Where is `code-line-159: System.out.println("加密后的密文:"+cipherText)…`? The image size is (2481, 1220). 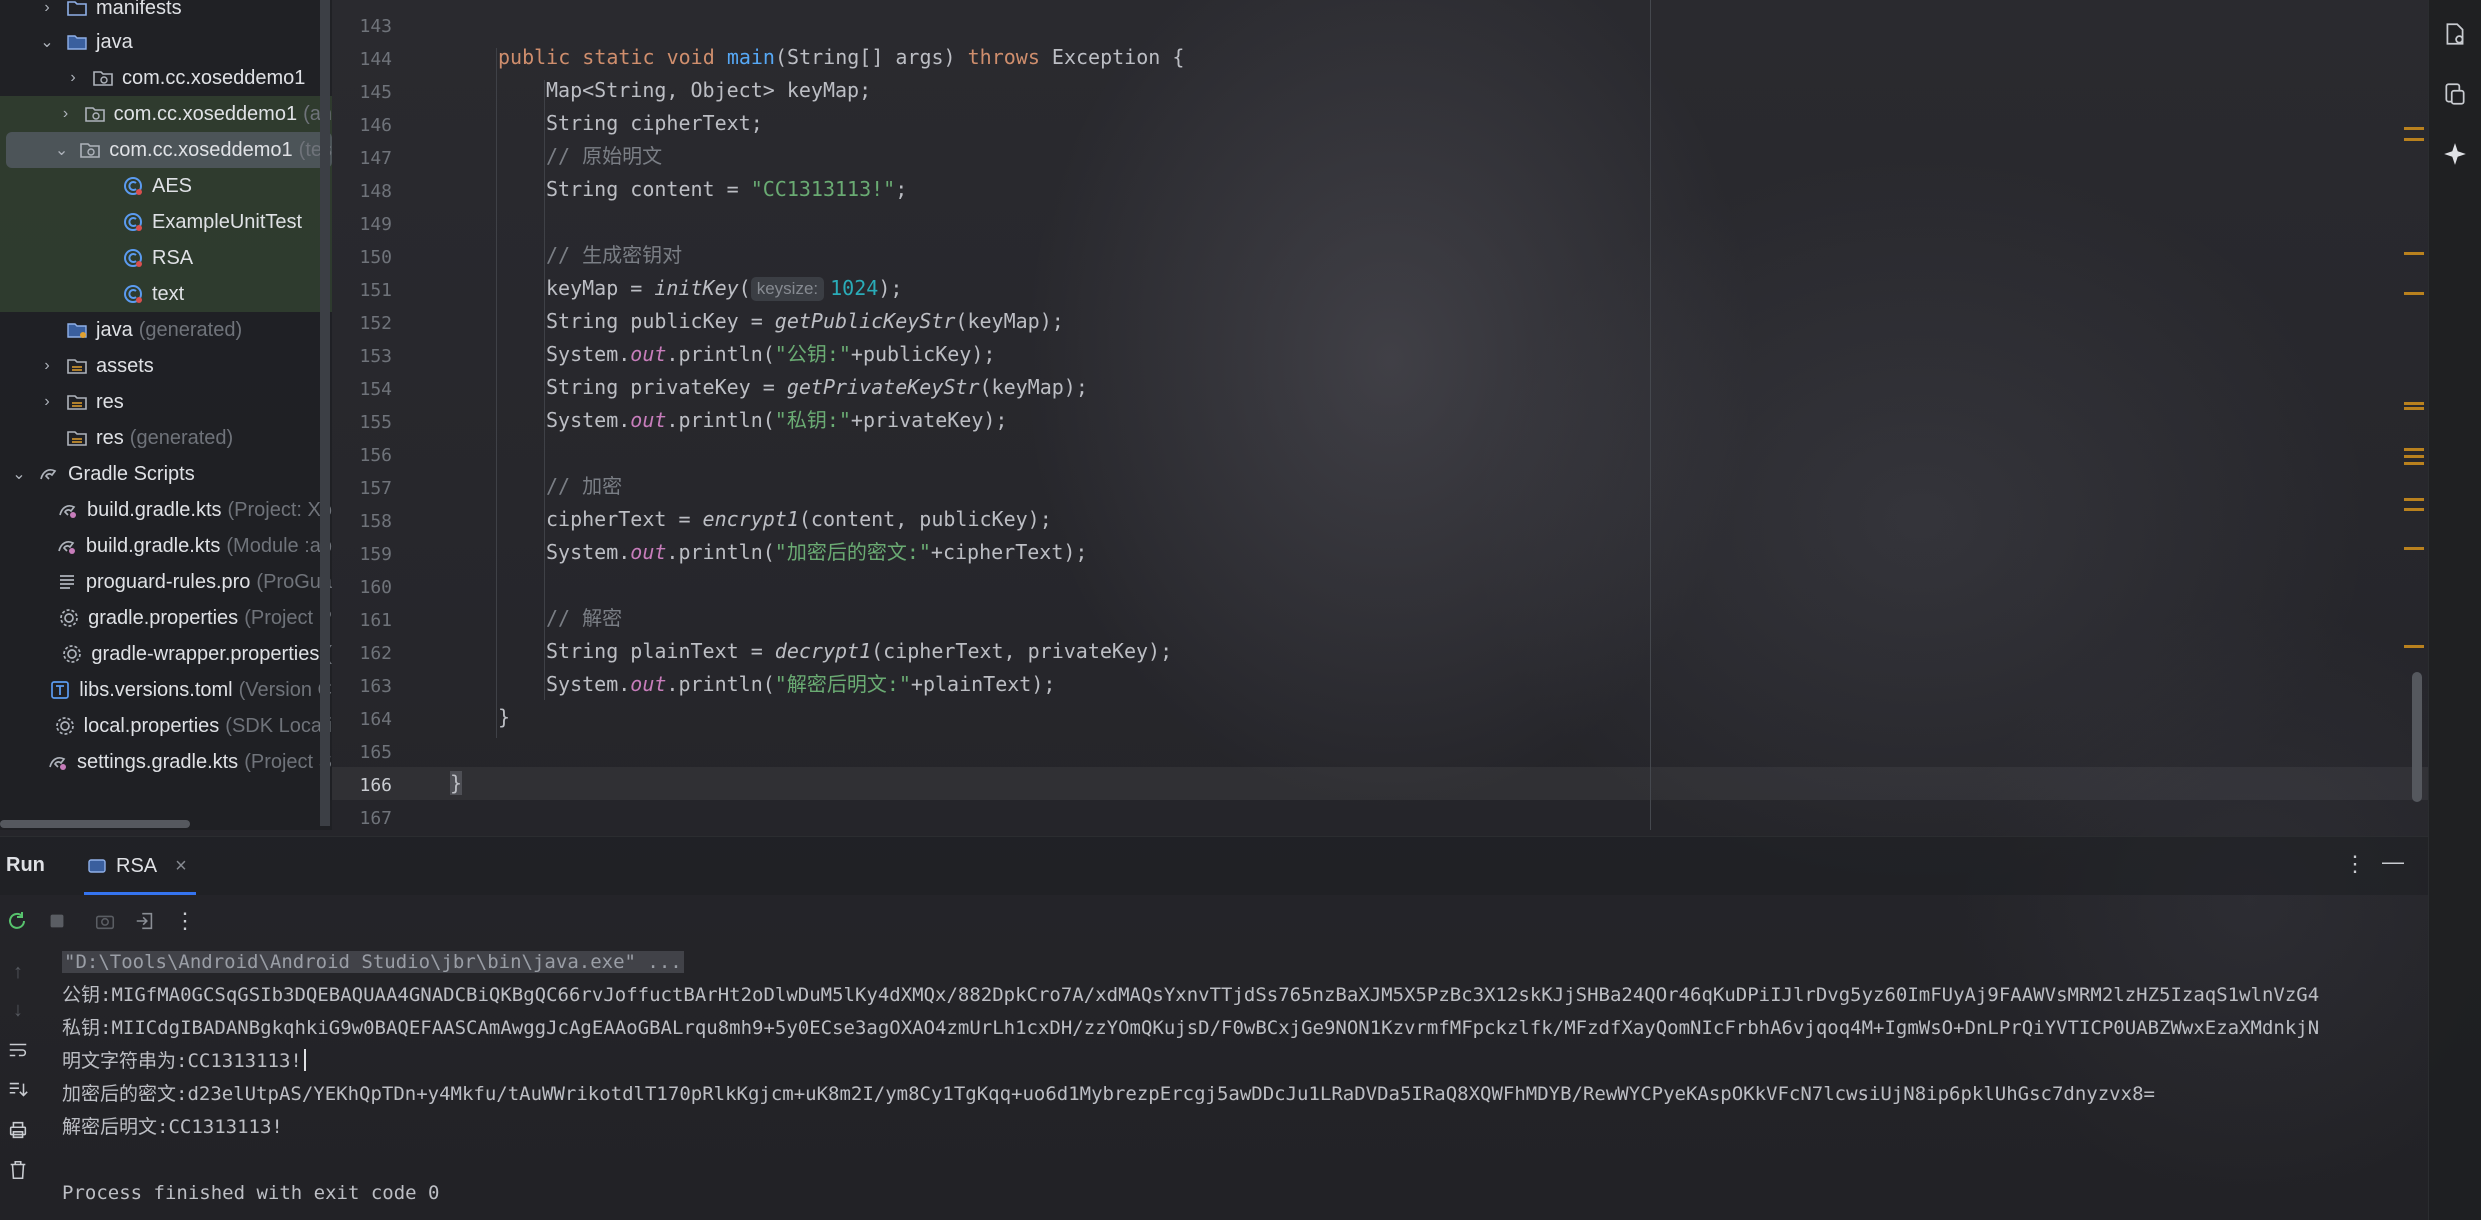 code-line-159: System.out.println("加密后的密文:"+cipherText)… is located at coordinates (817, 552).